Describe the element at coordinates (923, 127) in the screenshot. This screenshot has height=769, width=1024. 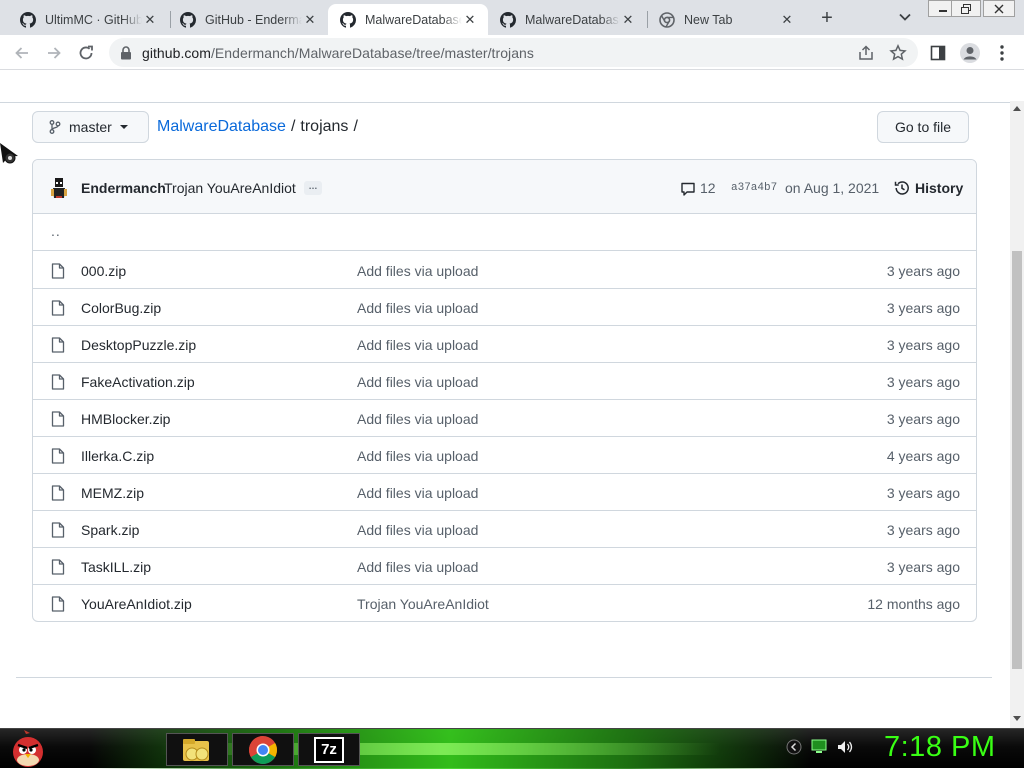
I see `go-to-file-button: Go to file` at that location.